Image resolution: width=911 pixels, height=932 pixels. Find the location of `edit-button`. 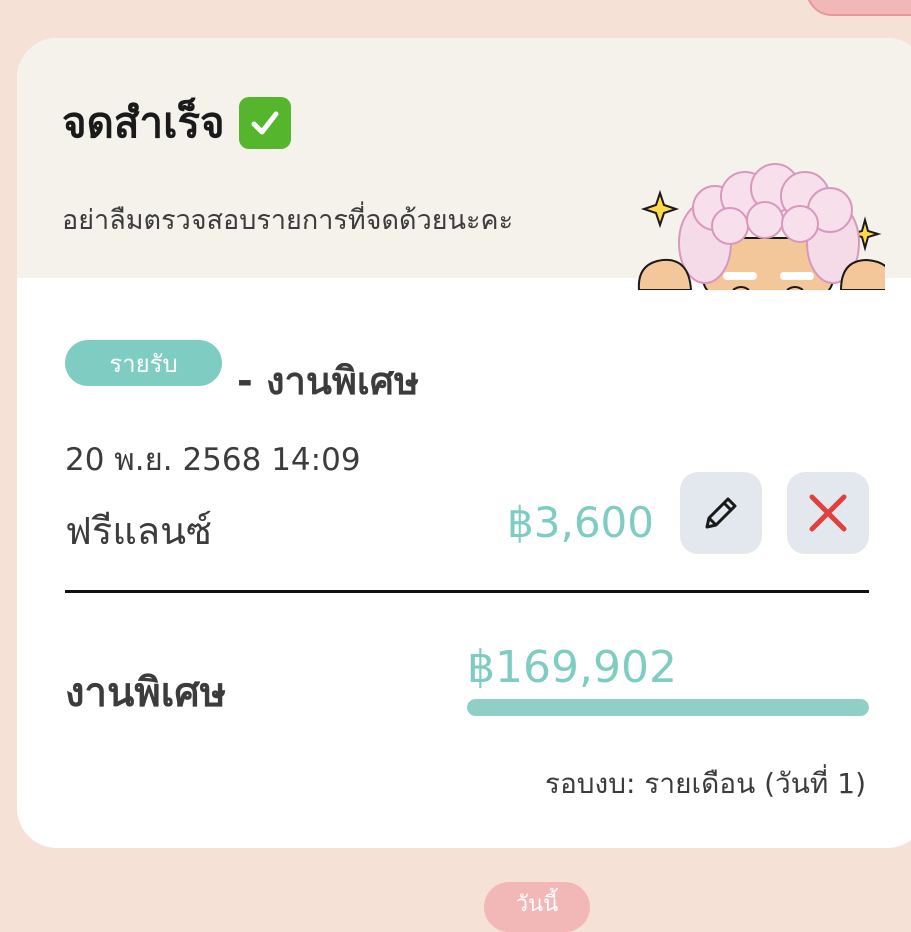

edit-button is located at coordinates (721, 513).